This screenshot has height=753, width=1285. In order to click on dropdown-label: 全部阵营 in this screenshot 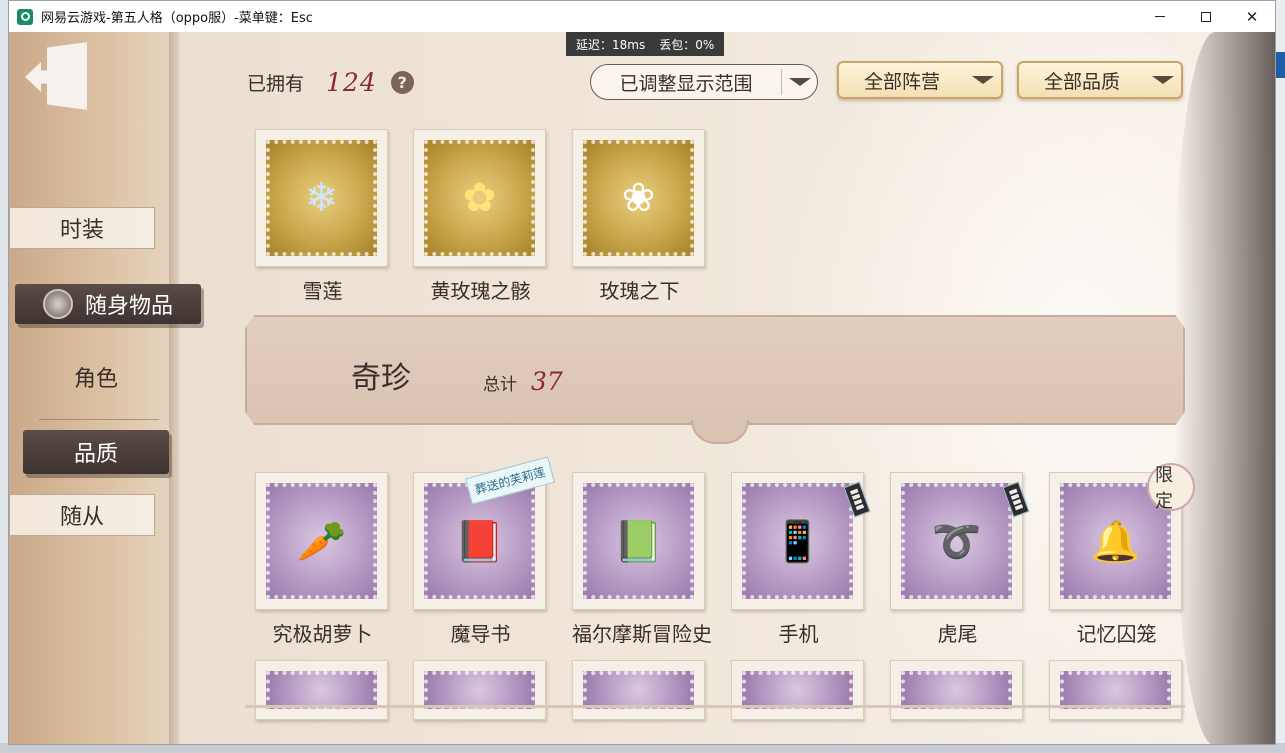, I will do `click(901, 81)`.